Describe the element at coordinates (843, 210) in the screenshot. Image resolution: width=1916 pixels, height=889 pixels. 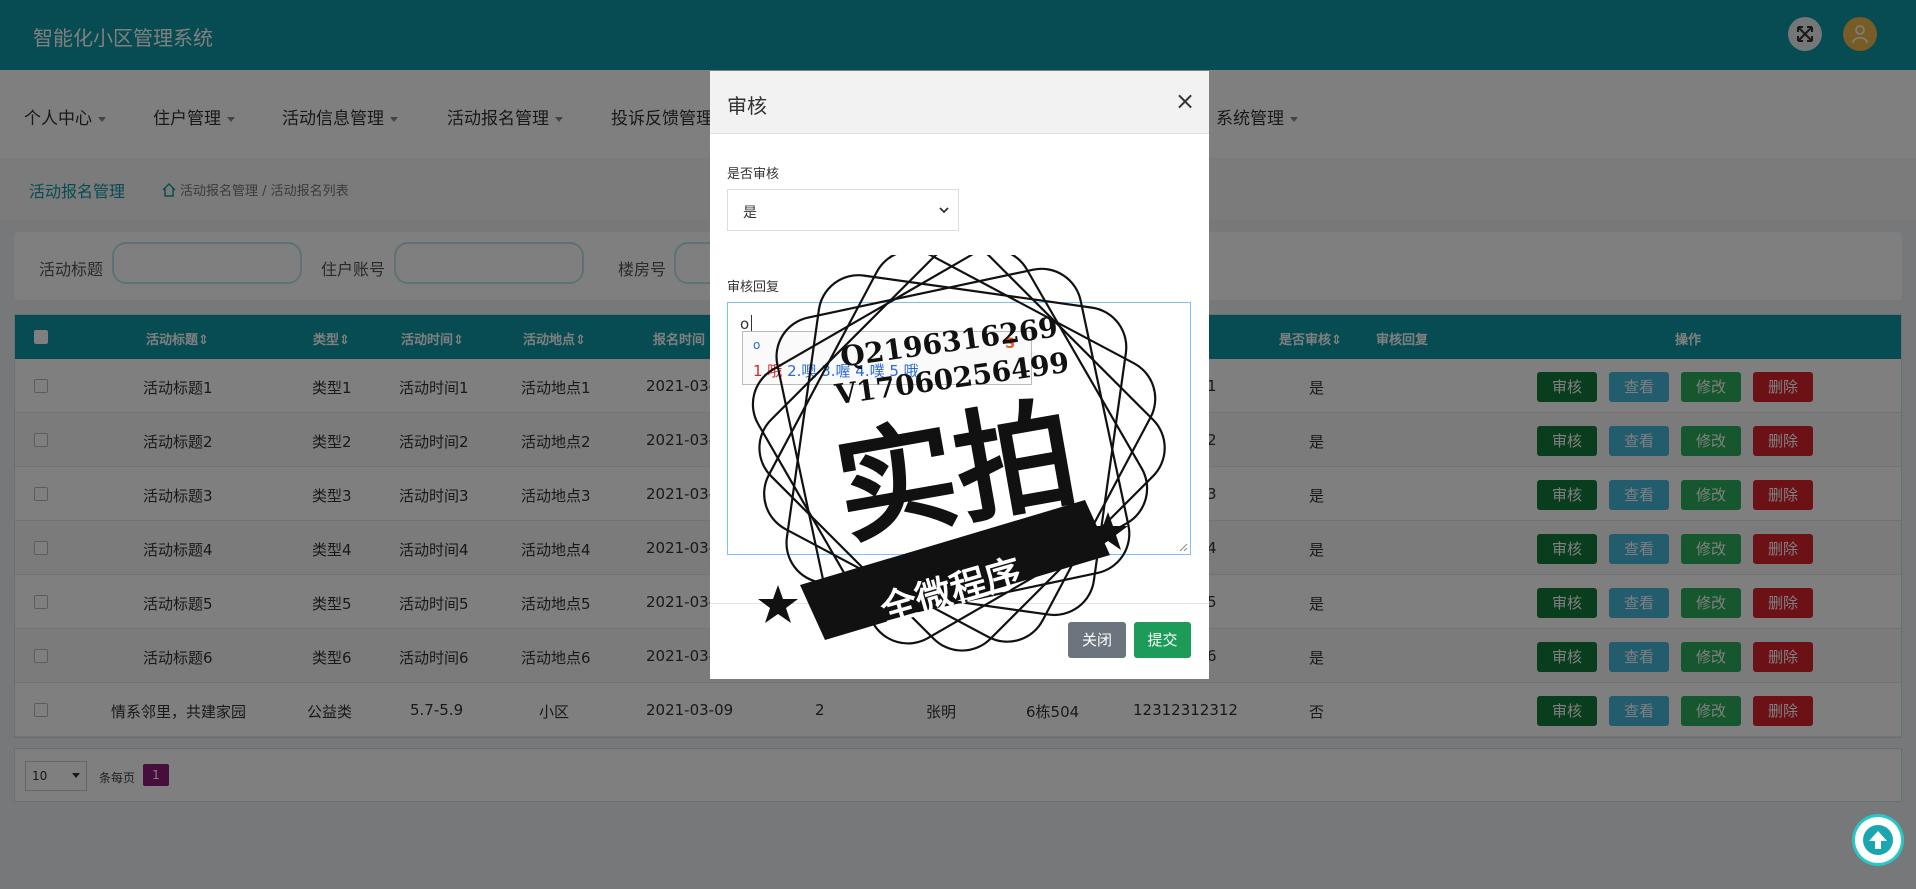
I see `approved-select: 是` at that location.